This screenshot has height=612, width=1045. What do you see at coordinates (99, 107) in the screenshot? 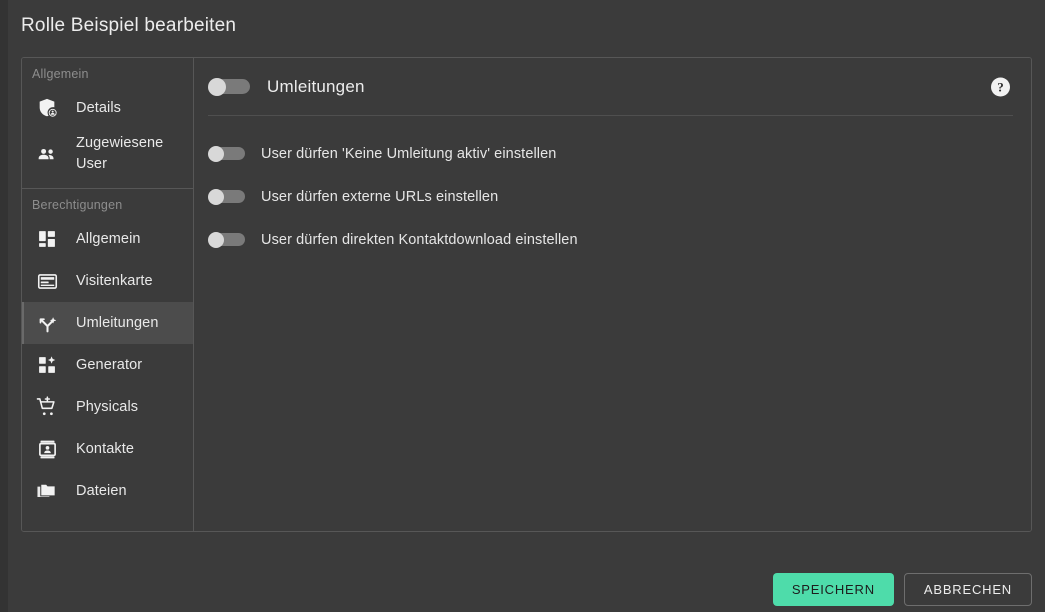
I see `sidebar-item-label: Details` at bounding box center [99, 107].